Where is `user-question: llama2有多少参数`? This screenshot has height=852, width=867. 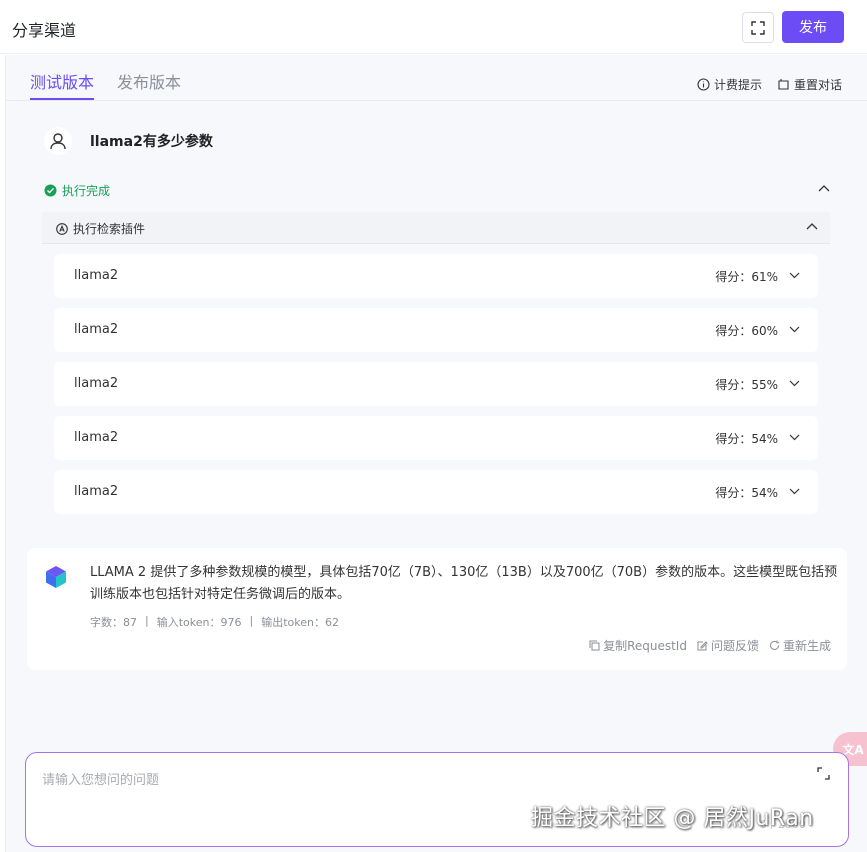 user-question: llama2有多少参数 is located at coordinates (151, 142).